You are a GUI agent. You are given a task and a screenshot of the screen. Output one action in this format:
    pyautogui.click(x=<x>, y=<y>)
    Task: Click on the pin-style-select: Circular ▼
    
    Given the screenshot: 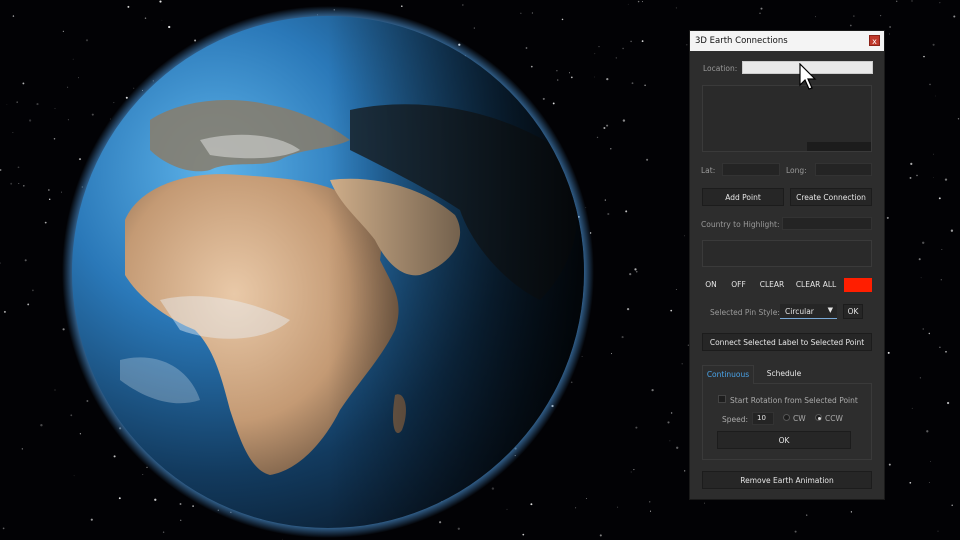 What is the action you would take?
    pyautogui.click(x=808, y=311)
    